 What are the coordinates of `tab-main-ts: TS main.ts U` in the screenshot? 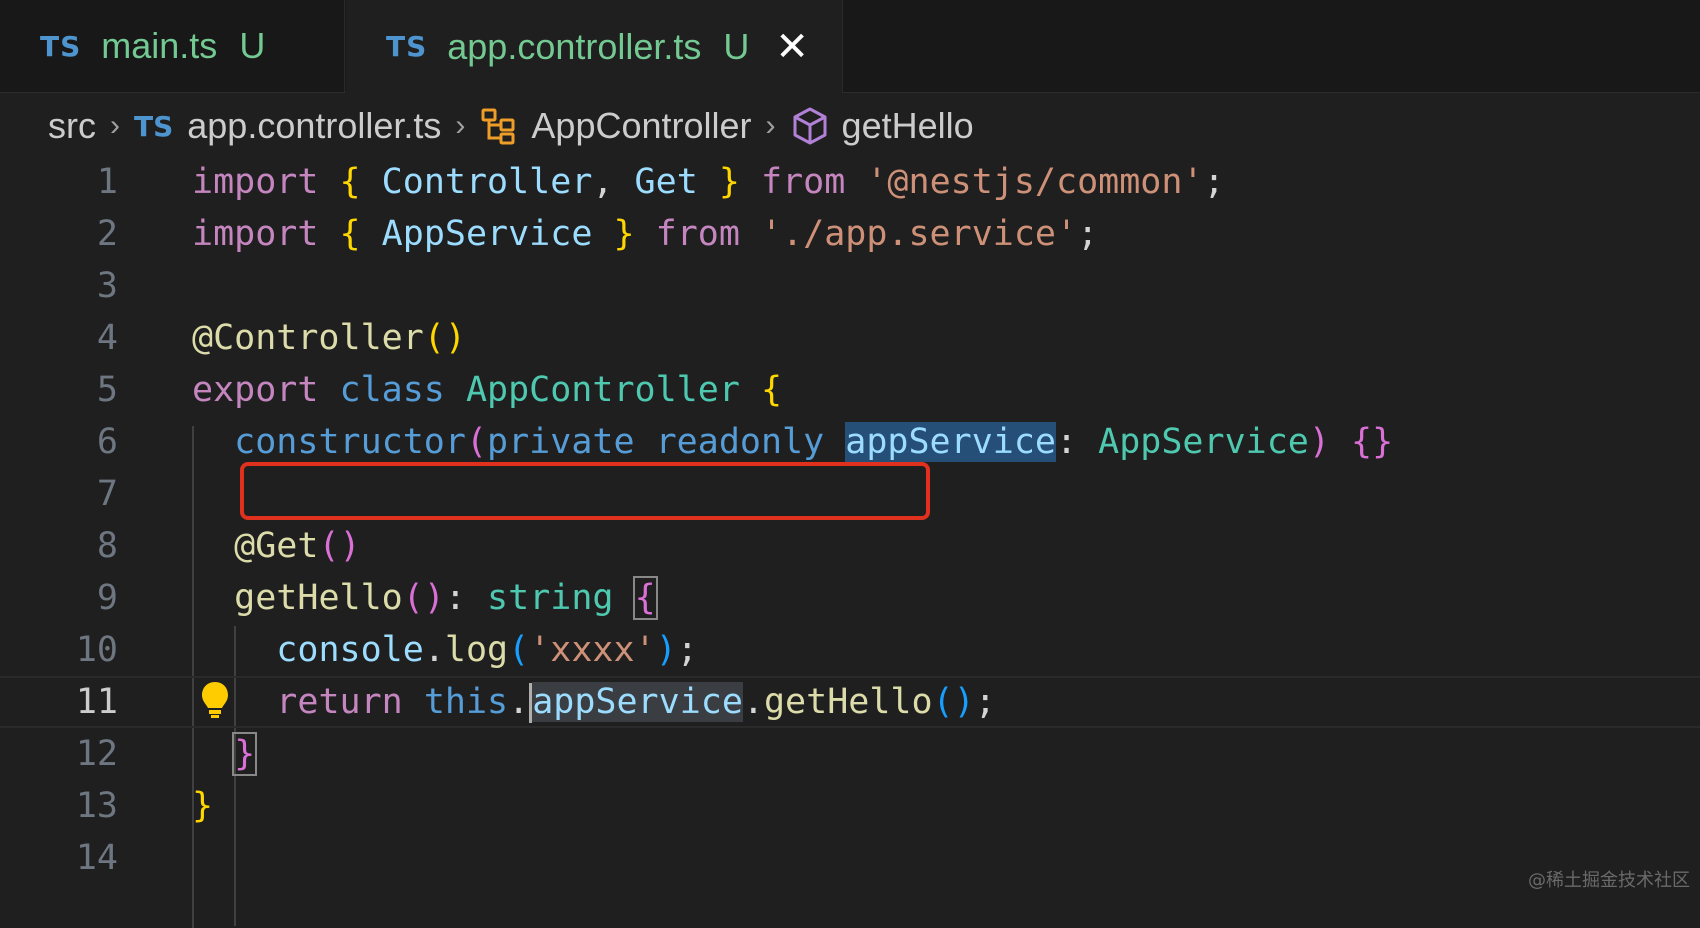 It's located at (172, 46).